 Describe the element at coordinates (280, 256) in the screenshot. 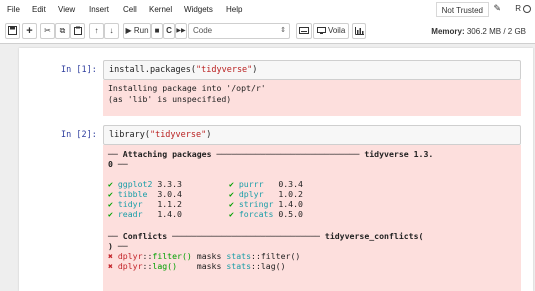

I see `masked-fn: filter()` at that location.